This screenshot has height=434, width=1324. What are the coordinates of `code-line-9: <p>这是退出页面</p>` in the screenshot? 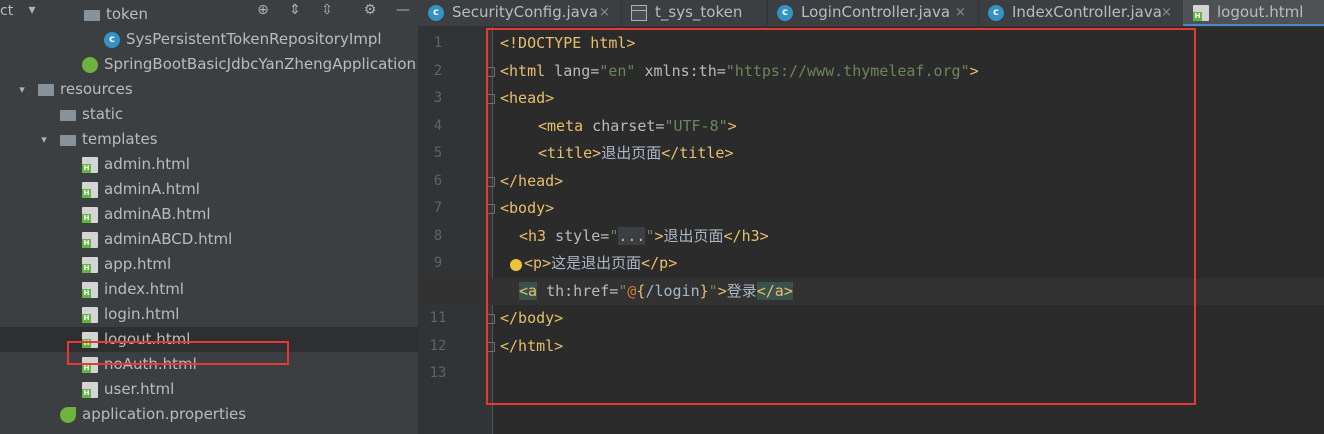 It's located at (601, 263).